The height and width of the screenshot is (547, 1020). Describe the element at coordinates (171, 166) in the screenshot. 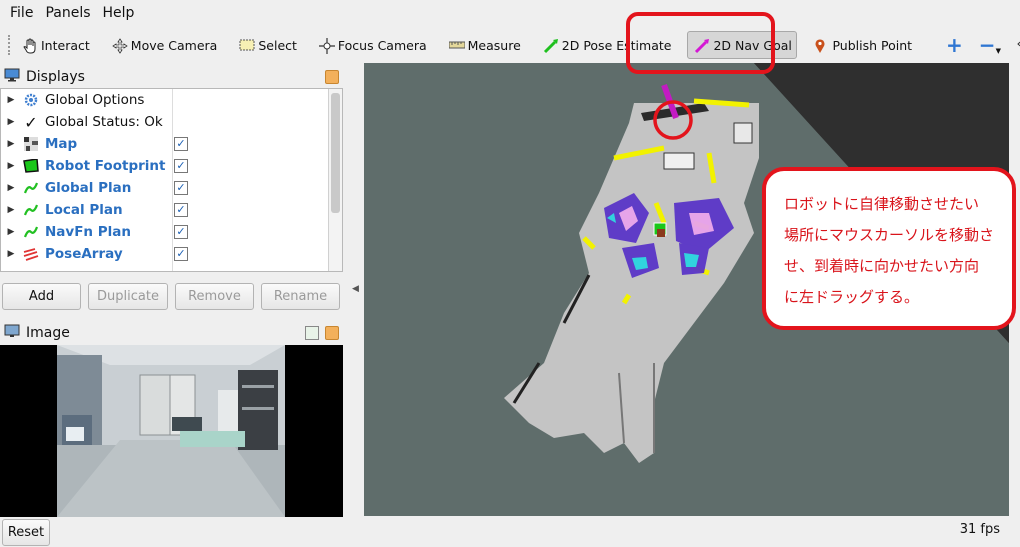

I see `tree-row-robot-footprint: ▶ Robot Footprint ✓` at that location.